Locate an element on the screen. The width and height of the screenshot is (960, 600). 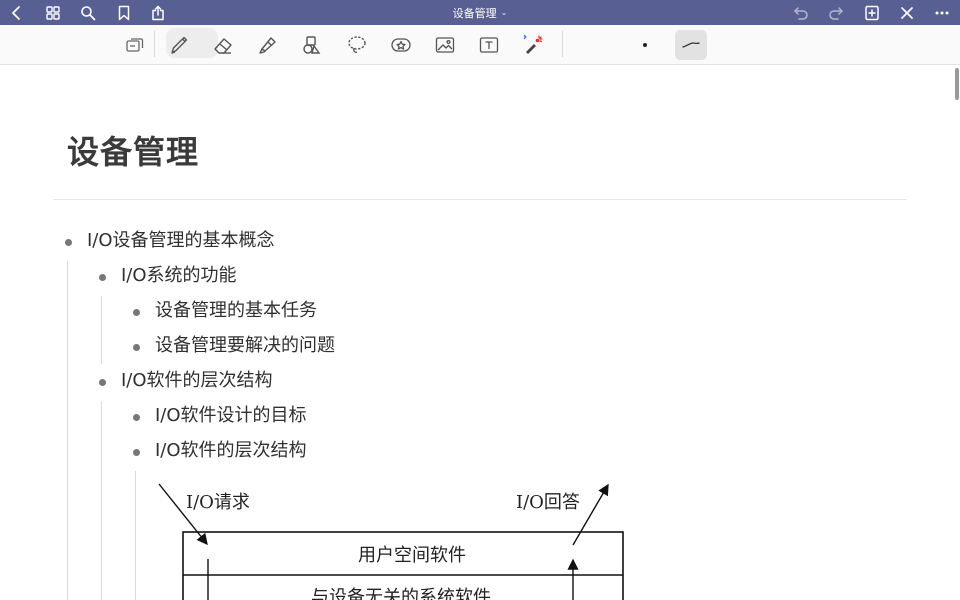
sticker-icon is located at coordinates (401, 45).